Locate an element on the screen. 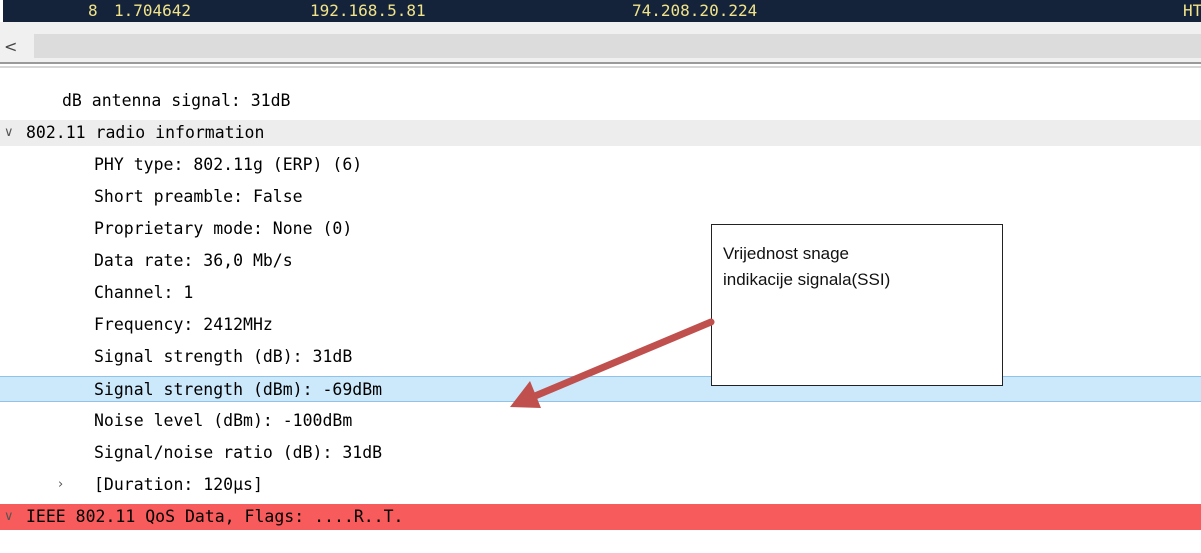 Image resolution: width=1201 pixels, height=553 pixels. tree-item-label: Noise level (dBm): -100dBm is located at coordinates (223, 420).